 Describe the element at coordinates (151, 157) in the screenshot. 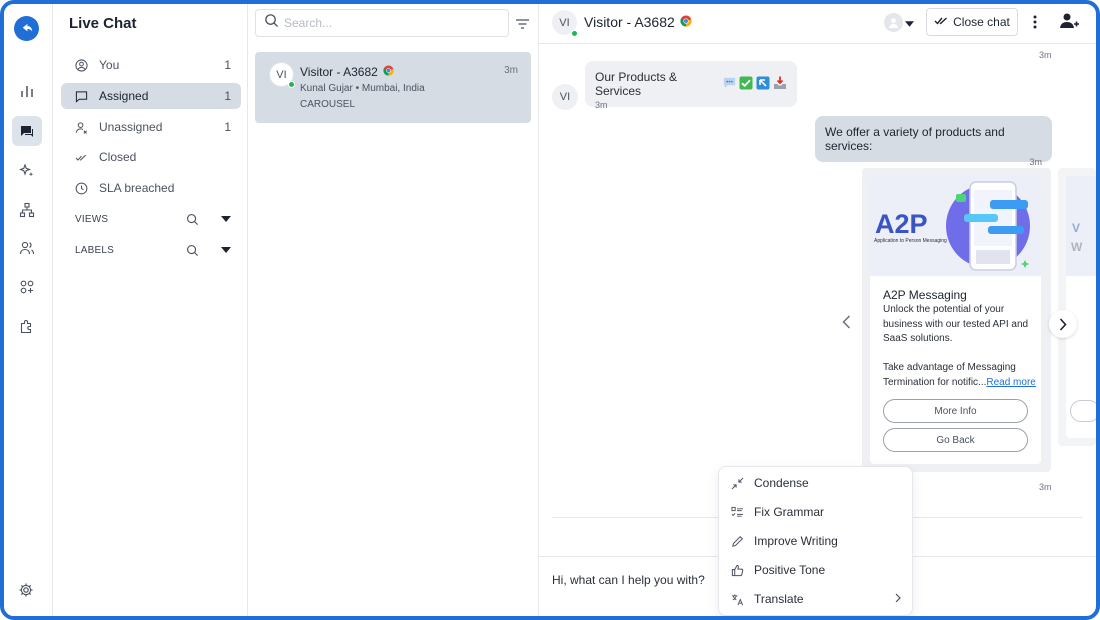

I see `sidebar-item-closed: Closed` at that location.